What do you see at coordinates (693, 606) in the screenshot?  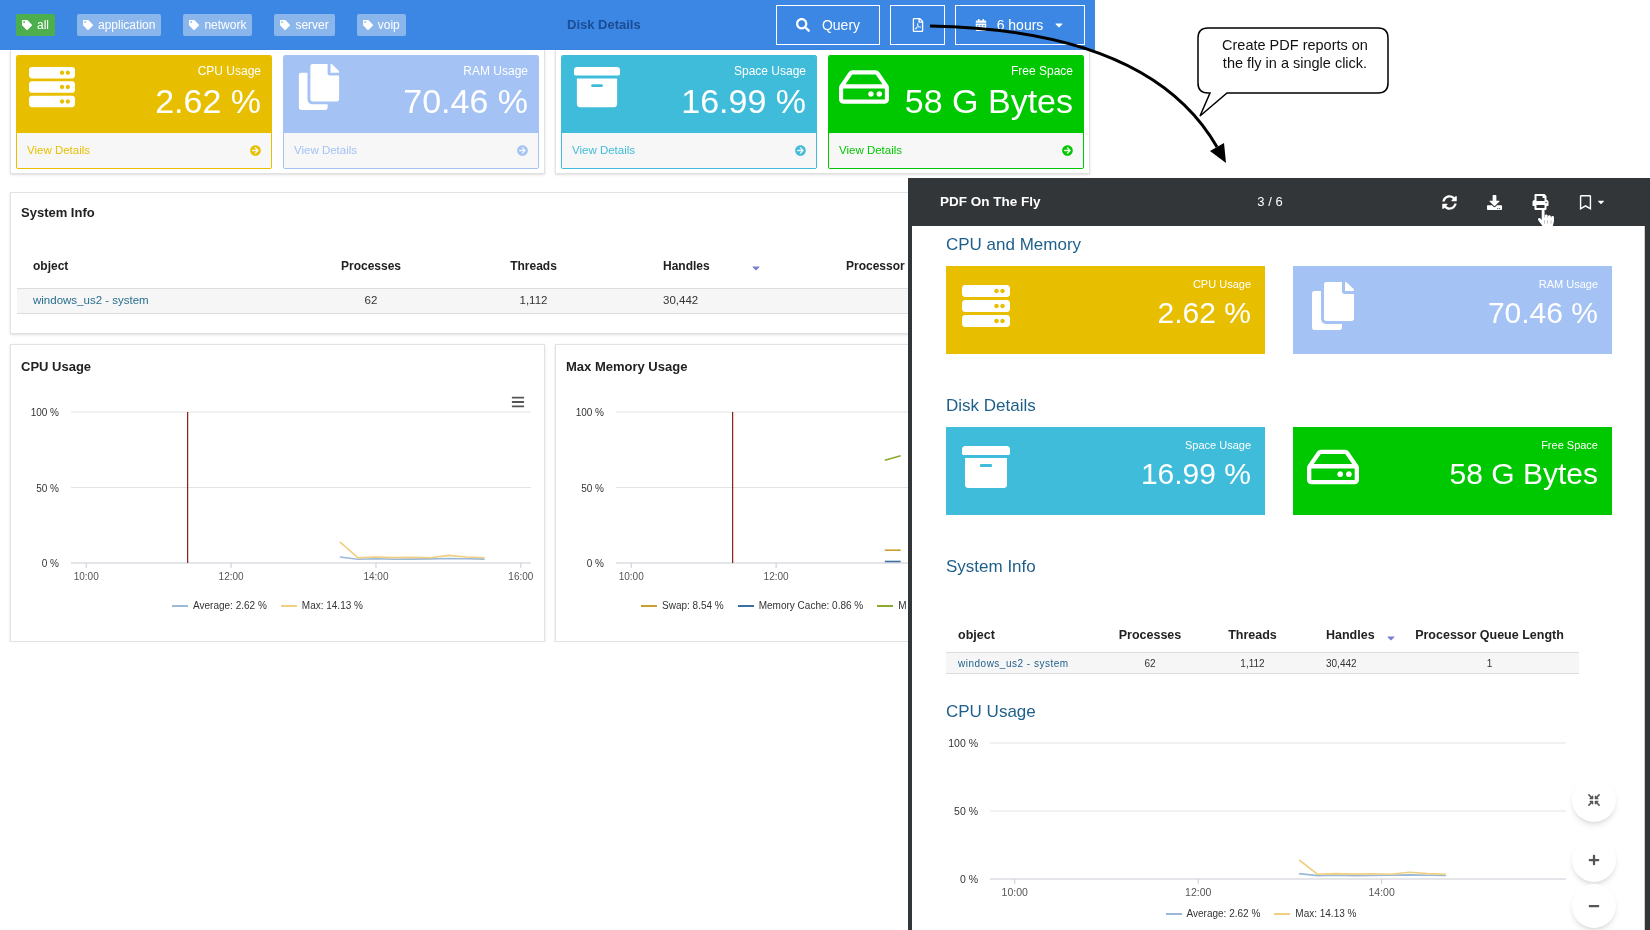 I see `legend-label: Swap: 8.54 %` at bounding box center [693, 606].